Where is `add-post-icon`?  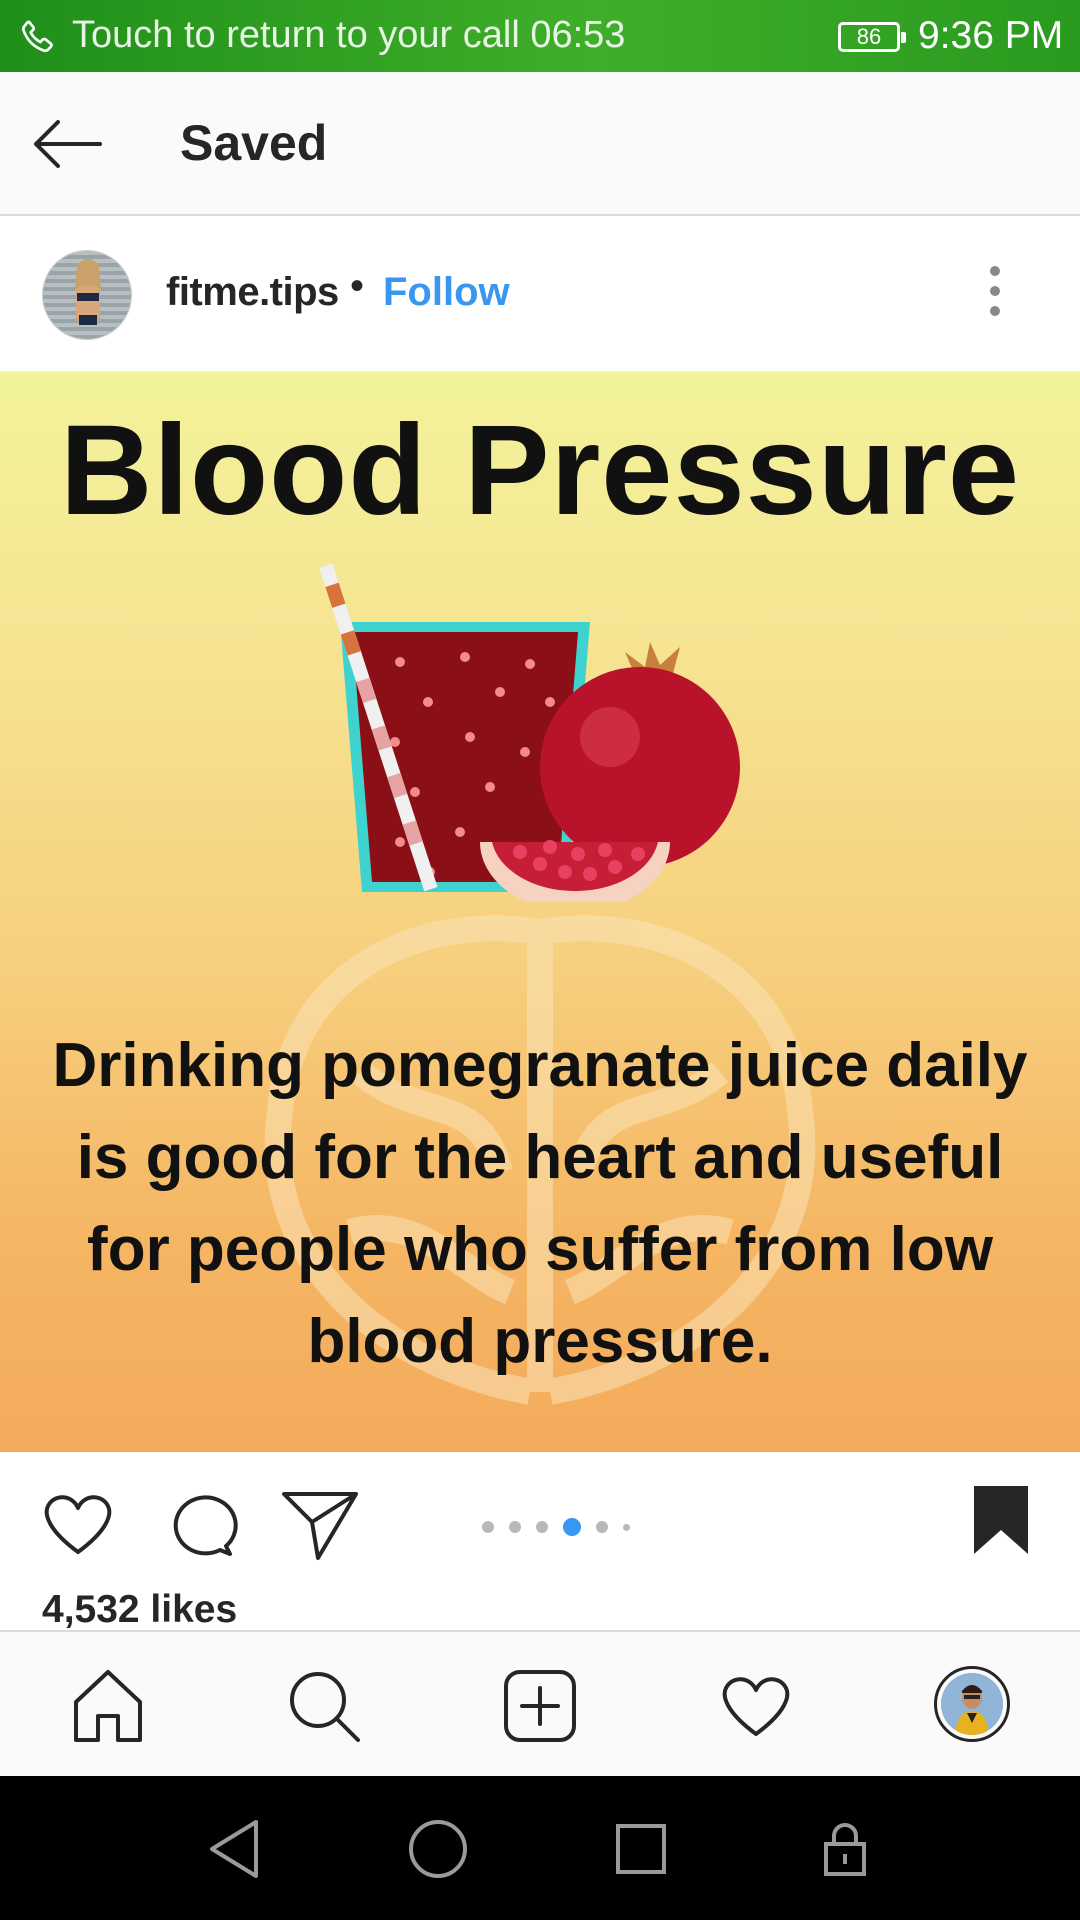
add-post-icon is located at coordinates (540, 1706).